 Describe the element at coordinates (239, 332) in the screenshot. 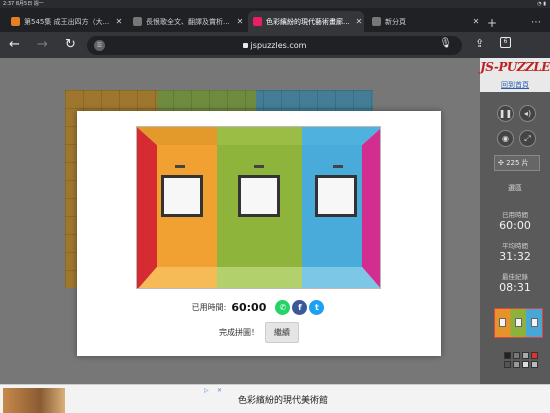

I see `completion-message: 完成拼圖！` at that location.